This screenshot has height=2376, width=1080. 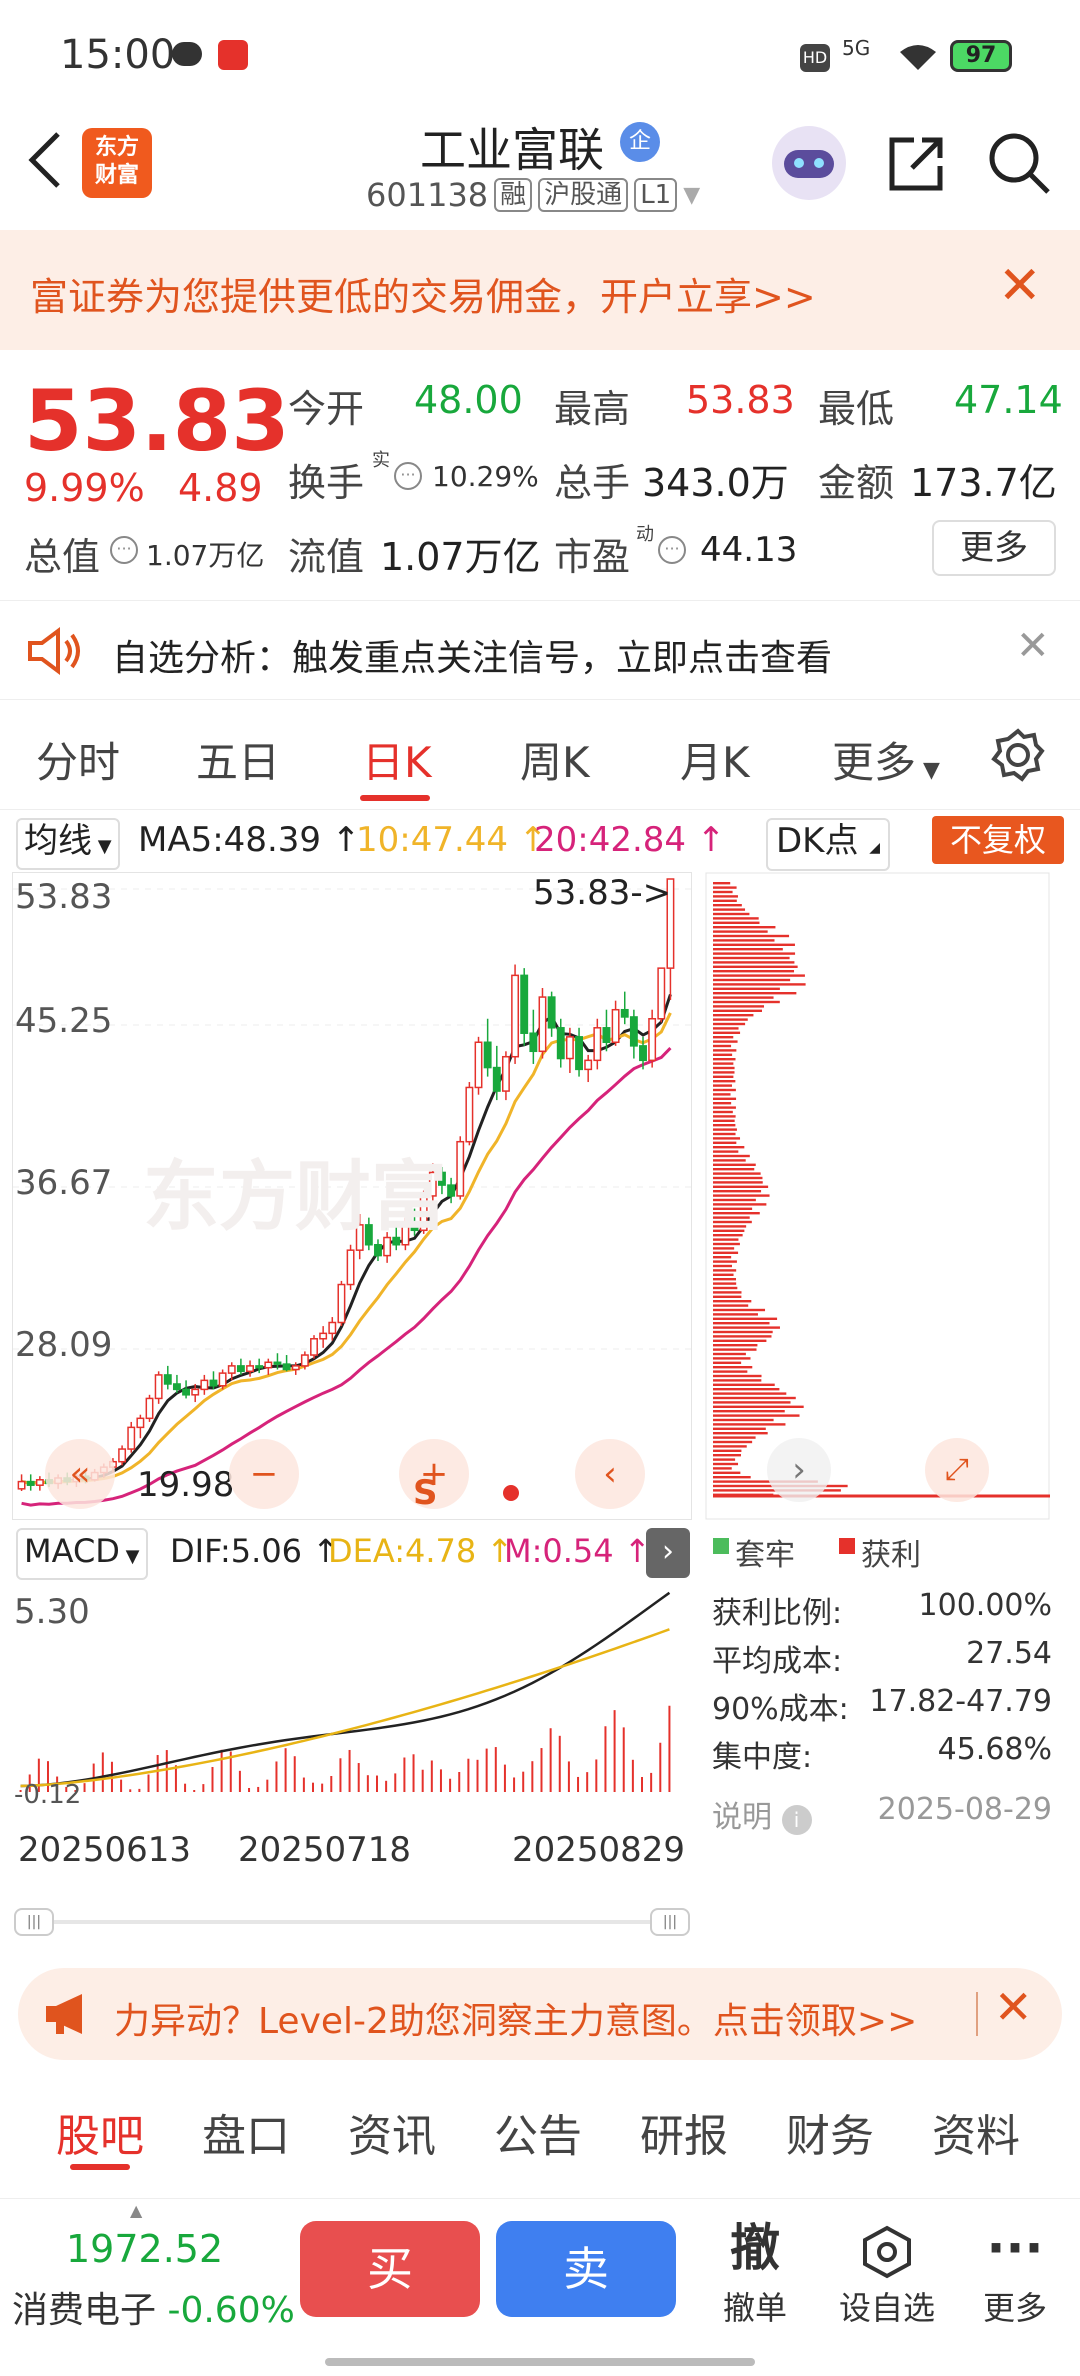 What do you see at coordinates (799, 1470) in the screenshot?
I see `chip-next-button: ›` at bounding box center [799, 1470].